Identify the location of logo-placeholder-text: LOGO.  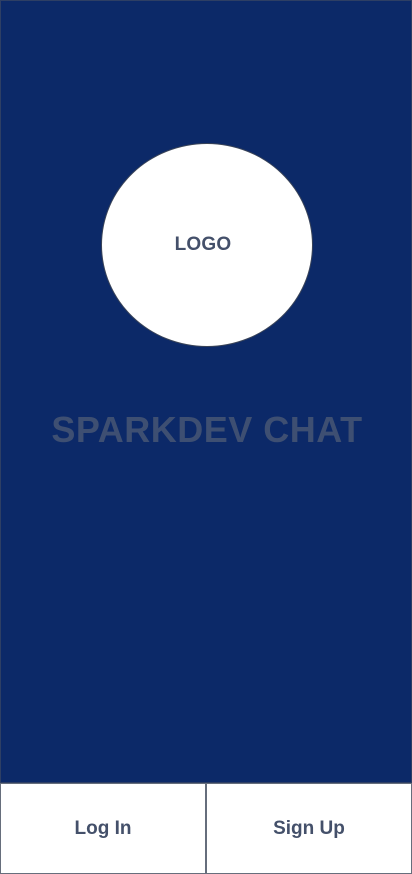
(203, 244).